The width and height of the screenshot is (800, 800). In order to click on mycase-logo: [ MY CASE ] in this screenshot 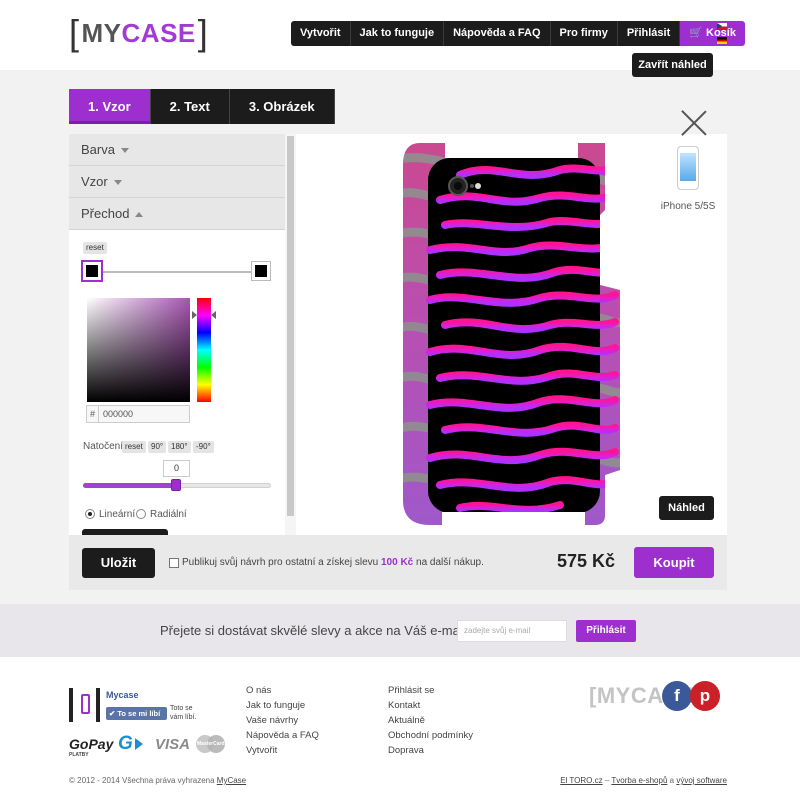, I will do `click(138, 33)`.